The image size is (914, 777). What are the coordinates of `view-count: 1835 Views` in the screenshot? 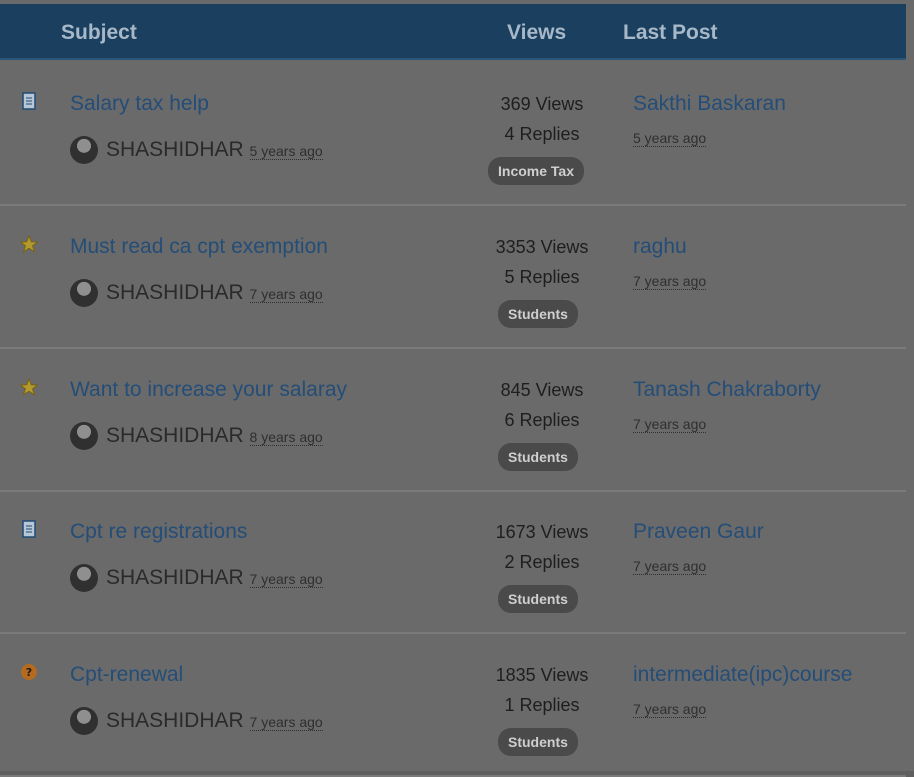 It's located at (542, 675).